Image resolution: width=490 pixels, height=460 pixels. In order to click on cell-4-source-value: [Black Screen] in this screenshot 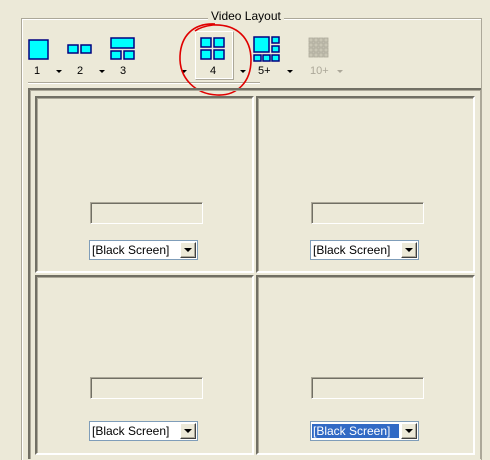, I will do `click(355, 431)`.